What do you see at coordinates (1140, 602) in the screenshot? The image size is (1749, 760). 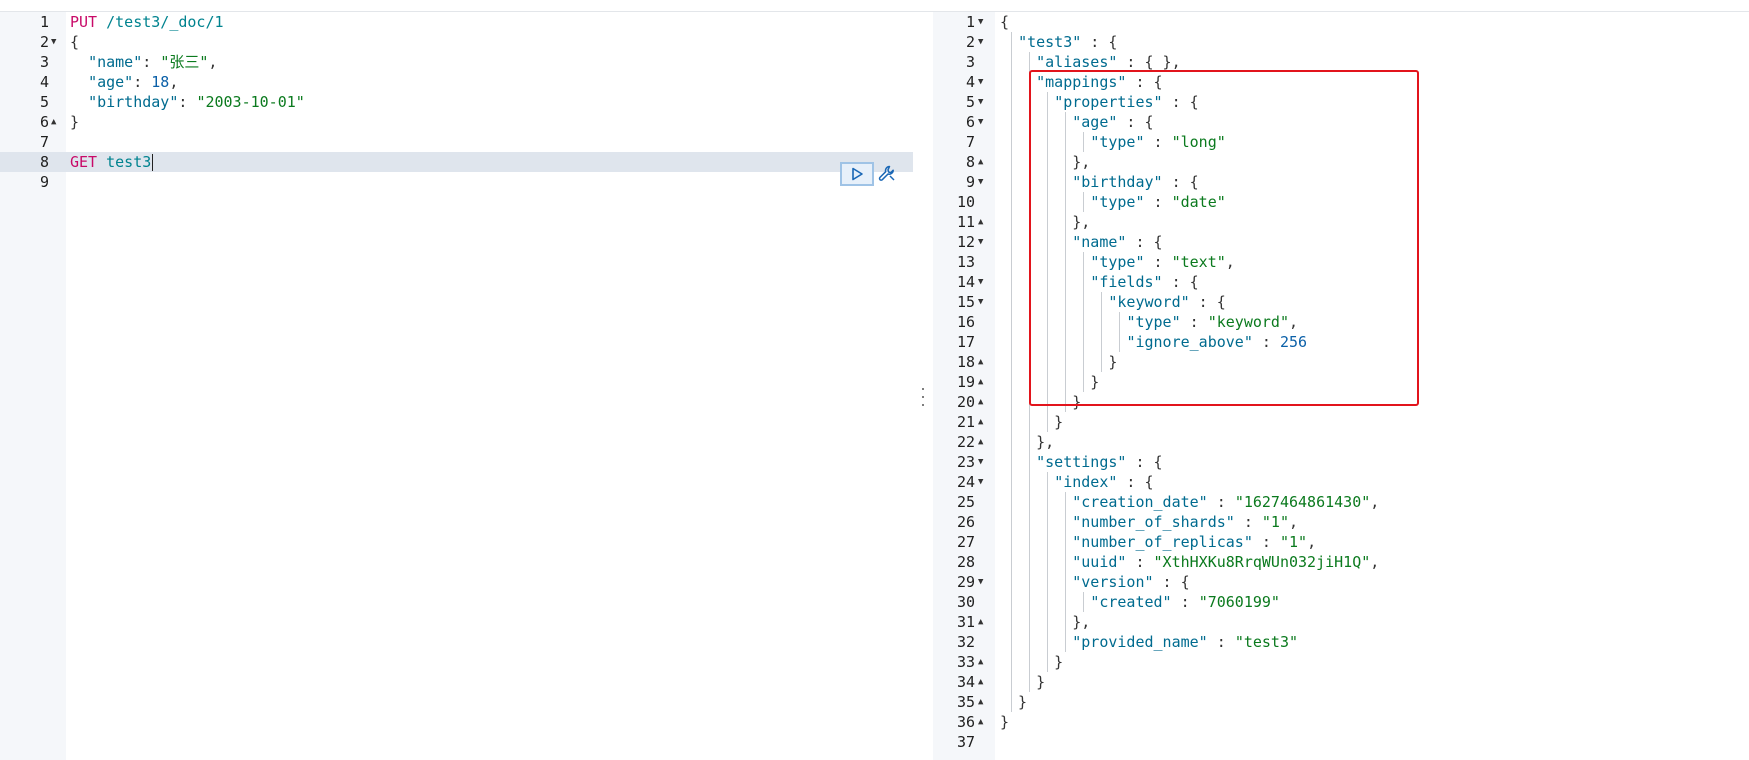 I see `code-text: "created" : "7060199"` at bounding box center [1140, 602].